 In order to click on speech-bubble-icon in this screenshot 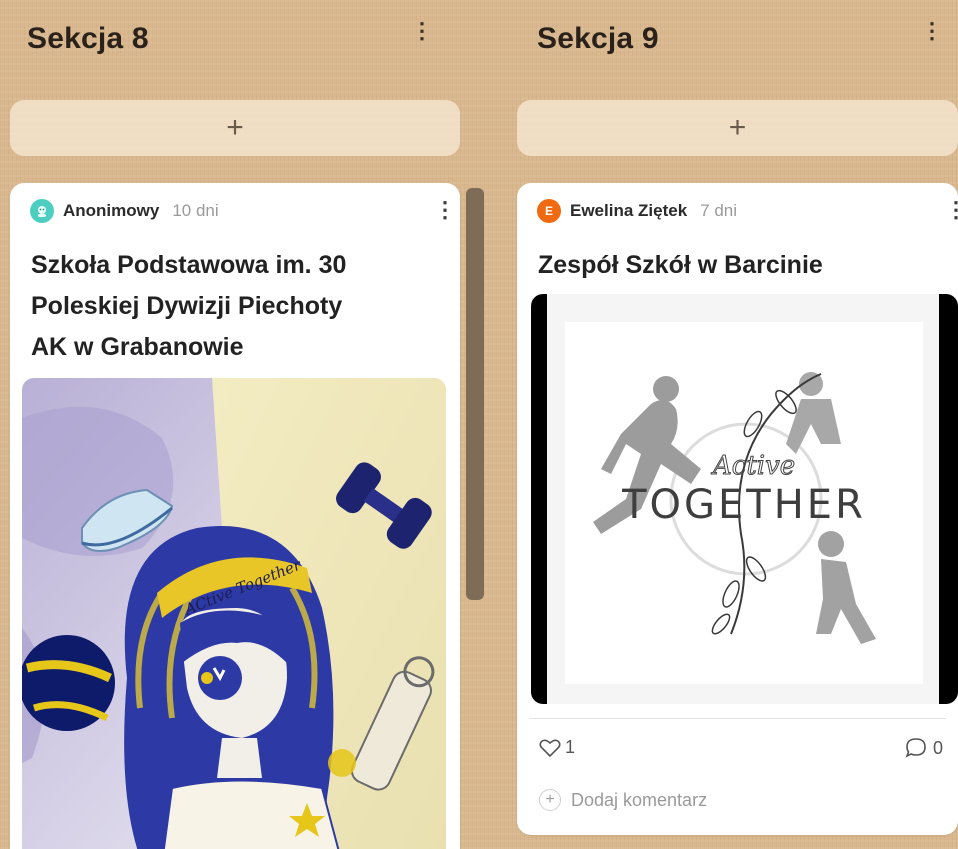, I will do `click(915, 748)`.